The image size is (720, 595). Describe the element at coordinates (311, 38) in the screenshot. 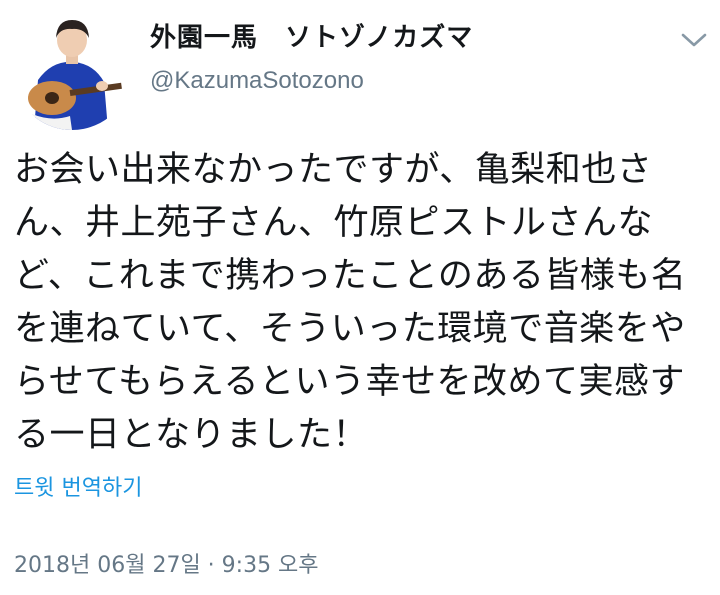

I see `display-name: 外園一馬 ソトゾノカズマ` at that location.